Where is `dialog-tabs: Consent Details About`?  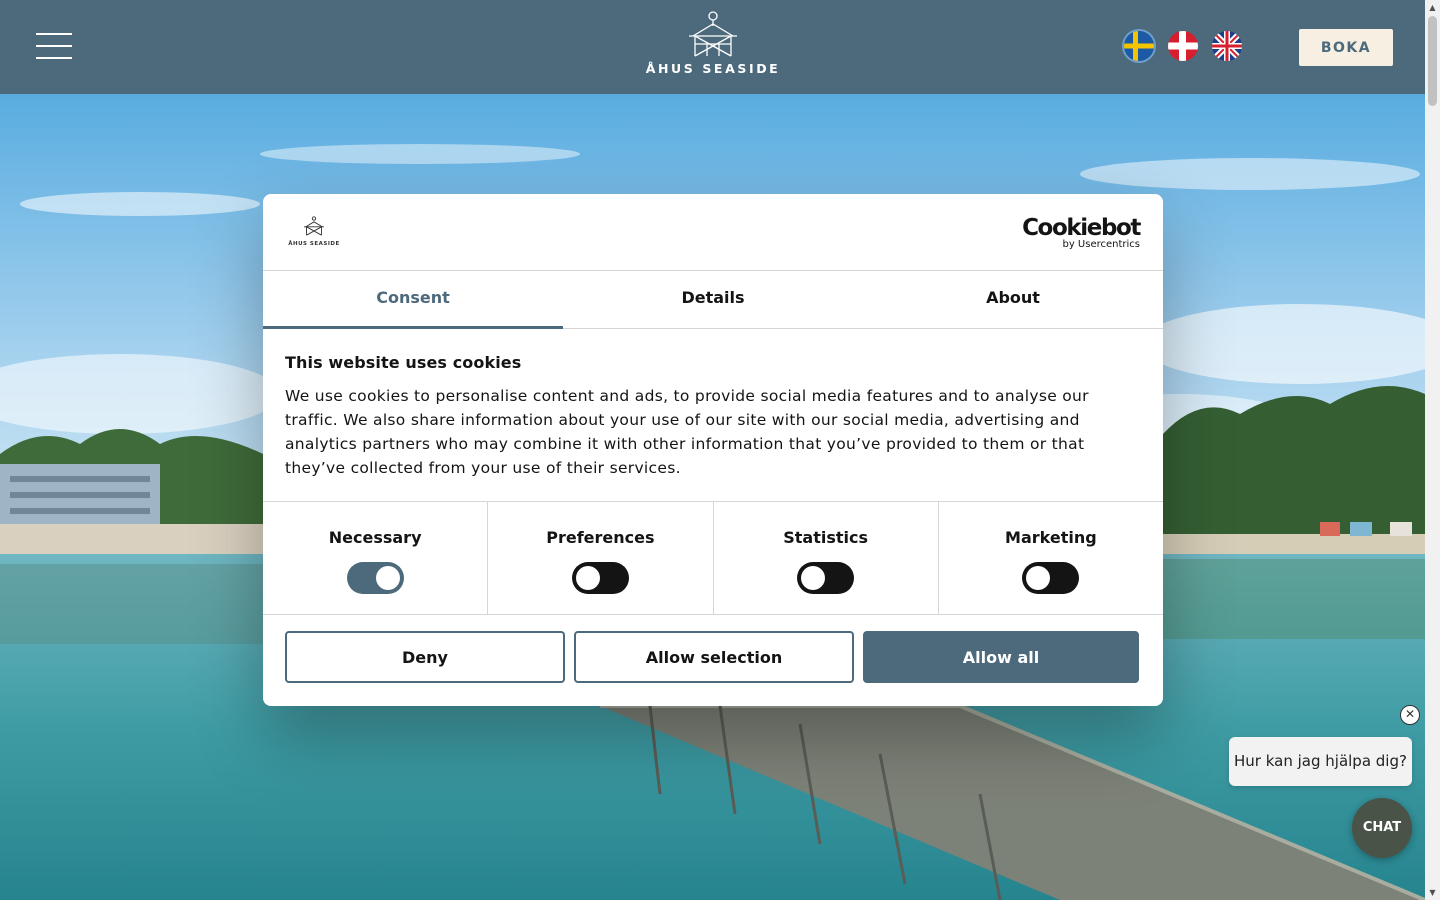 dialog-tabs: Consent Details About is located at coordinates (713, 300).